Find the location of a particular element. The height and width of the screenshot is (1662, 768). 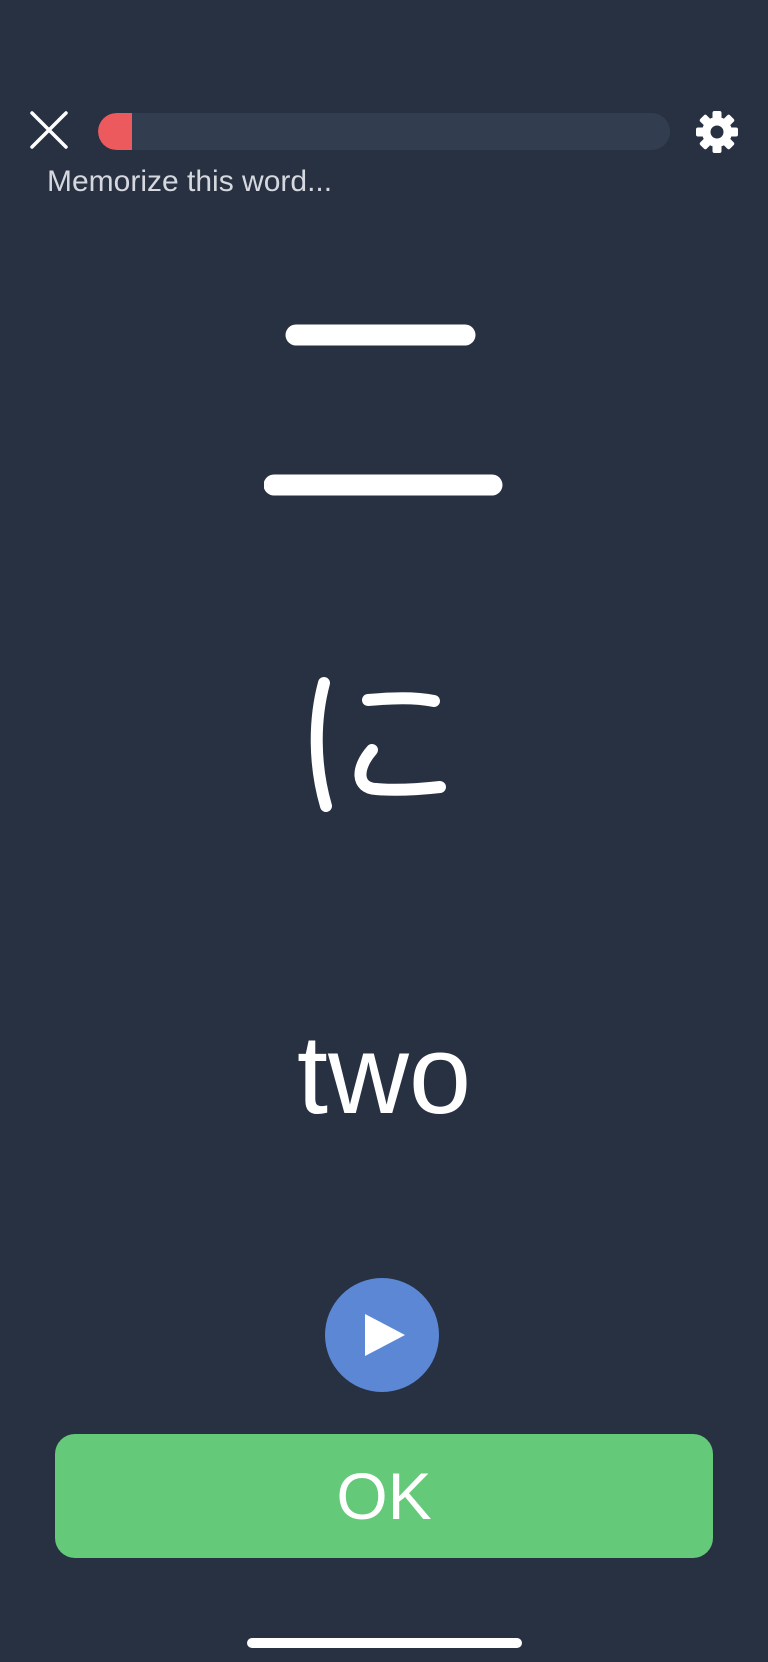

progress-bar is located at coordinates (384, 131).